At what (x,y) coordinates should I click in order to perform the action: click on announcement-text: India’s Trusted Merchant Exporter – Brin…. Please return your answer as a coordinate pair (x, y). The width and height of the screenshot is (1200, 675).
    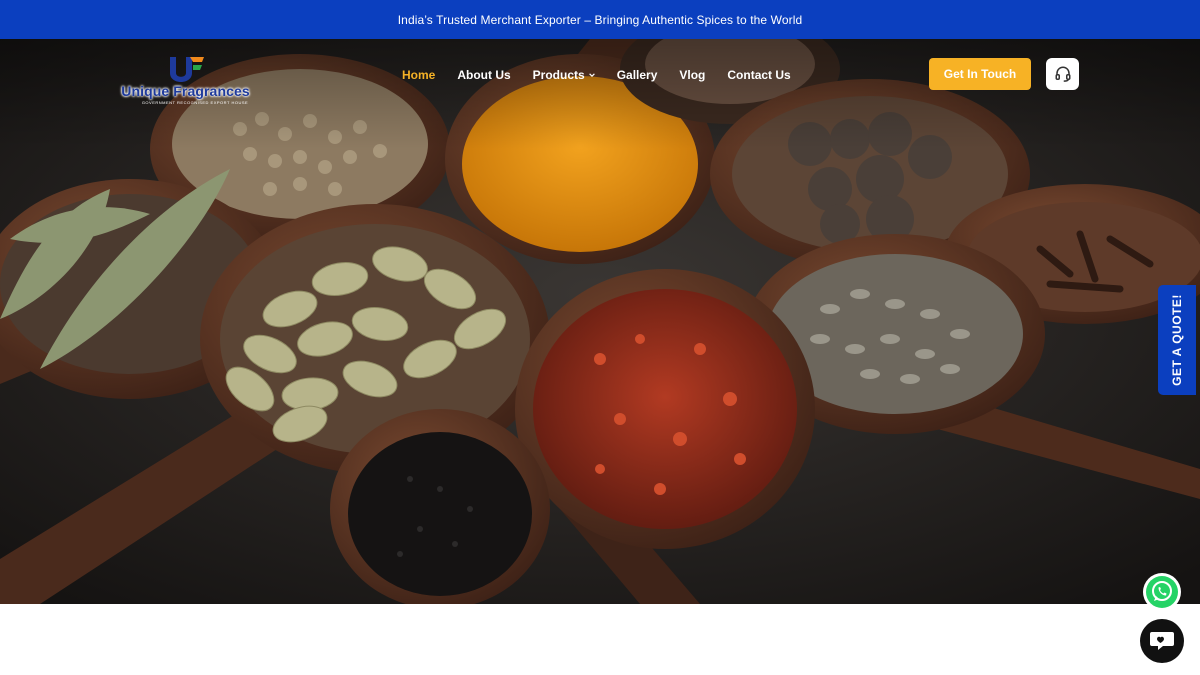
    Looking at the image, I should click on (600, 19).